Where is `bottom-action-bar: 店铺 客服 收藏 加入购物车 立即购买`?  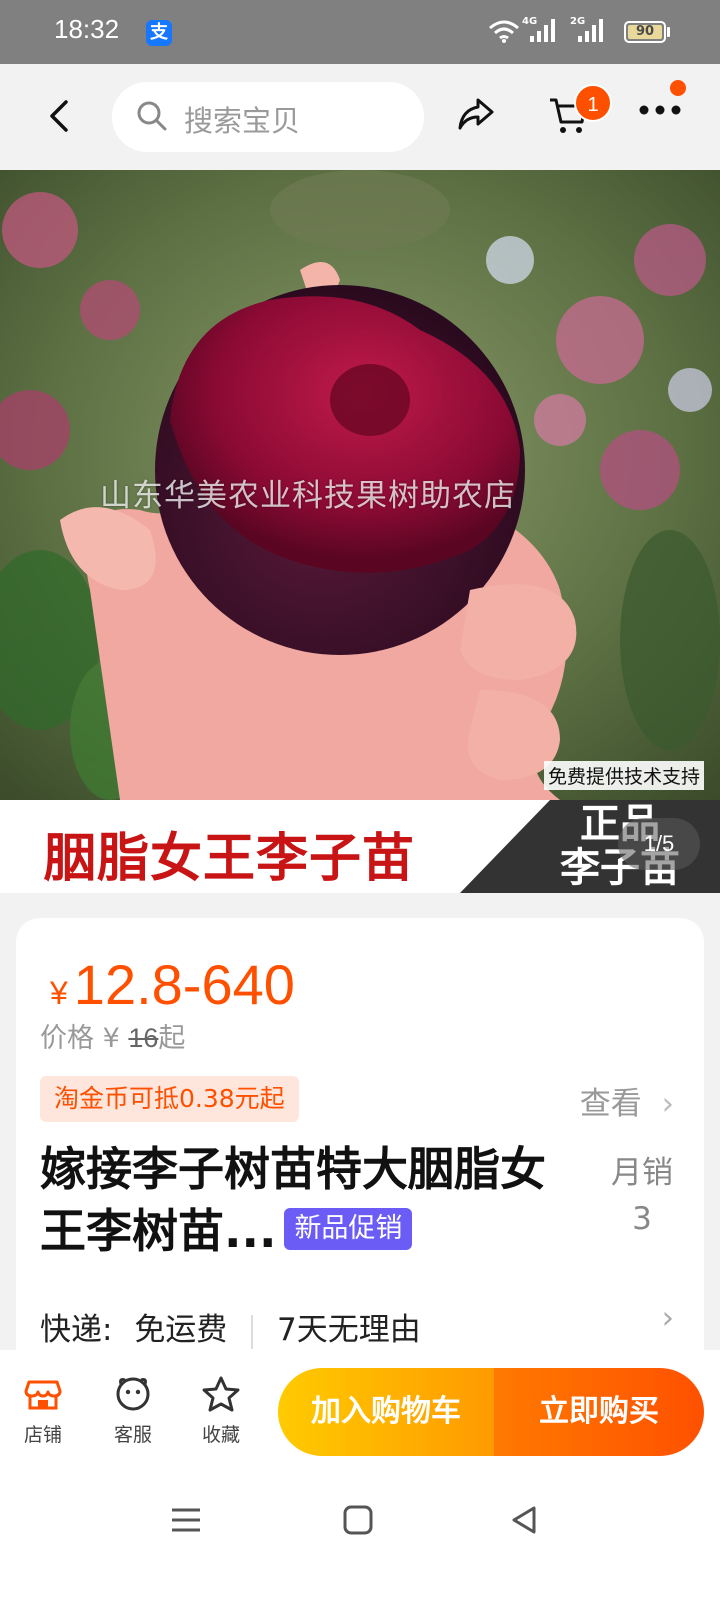 bottom-action-bar: 店铺 客服 收藏 加入购物车 立即购买 is located at coordinates (360, 1415).